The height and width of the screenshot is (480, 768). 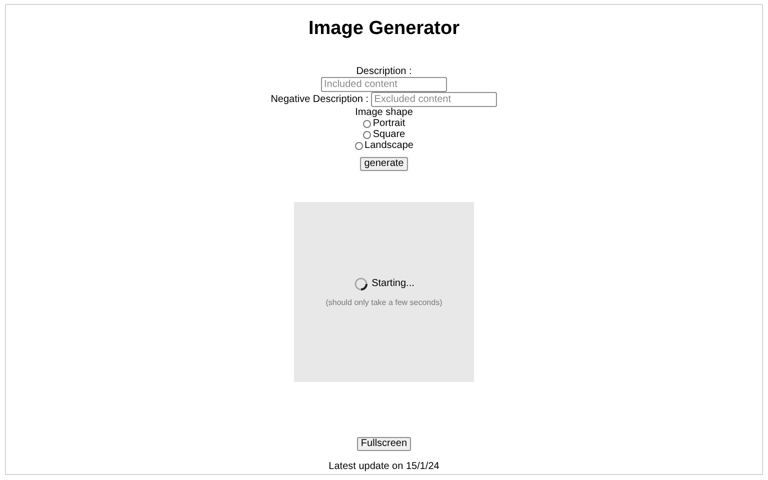 What do you see at coordinates (384, 466) in the screenshot?
I see `footer-text: Latest update on 15/1/24` at bounding box center [384, 466].